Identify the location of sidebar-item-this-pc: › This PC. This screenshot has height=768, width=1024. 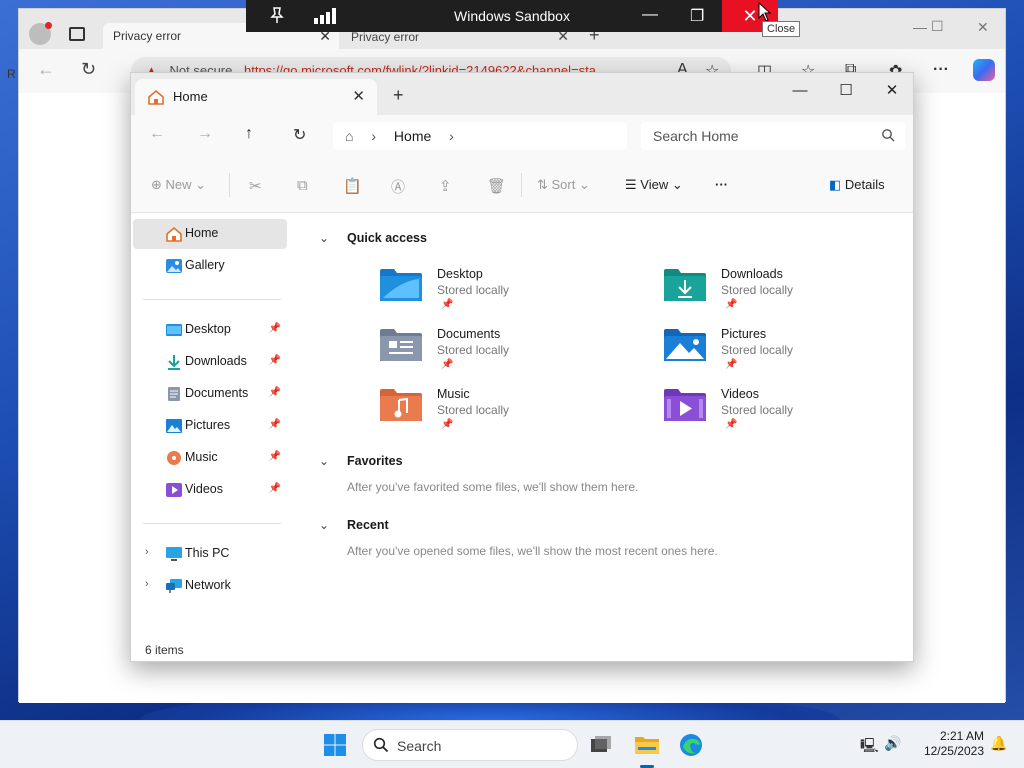
(210, 554).